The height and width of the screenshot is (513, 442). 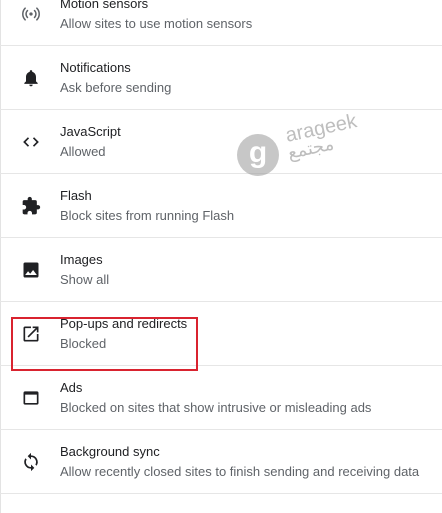 What do you see at coordinates (95, 67) in the screenshot?
I see `settings-row-title: Notifications` at bounding box center [95, 67].